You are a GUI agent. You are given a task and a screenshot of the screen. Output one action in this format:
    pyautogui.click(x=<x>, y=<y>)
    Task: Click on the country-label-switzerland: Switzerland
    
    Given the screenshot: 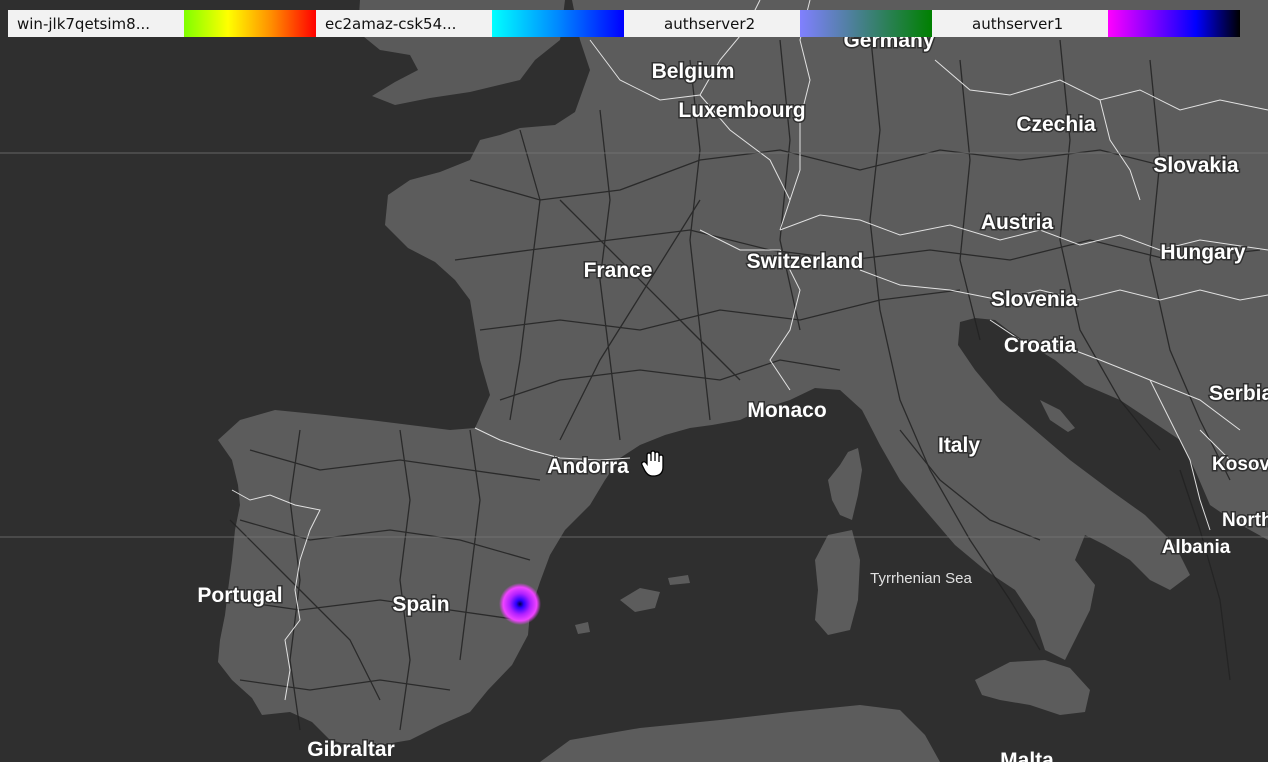 What is the action you would take?
    pyautogui.click(x=805, y=261)
    